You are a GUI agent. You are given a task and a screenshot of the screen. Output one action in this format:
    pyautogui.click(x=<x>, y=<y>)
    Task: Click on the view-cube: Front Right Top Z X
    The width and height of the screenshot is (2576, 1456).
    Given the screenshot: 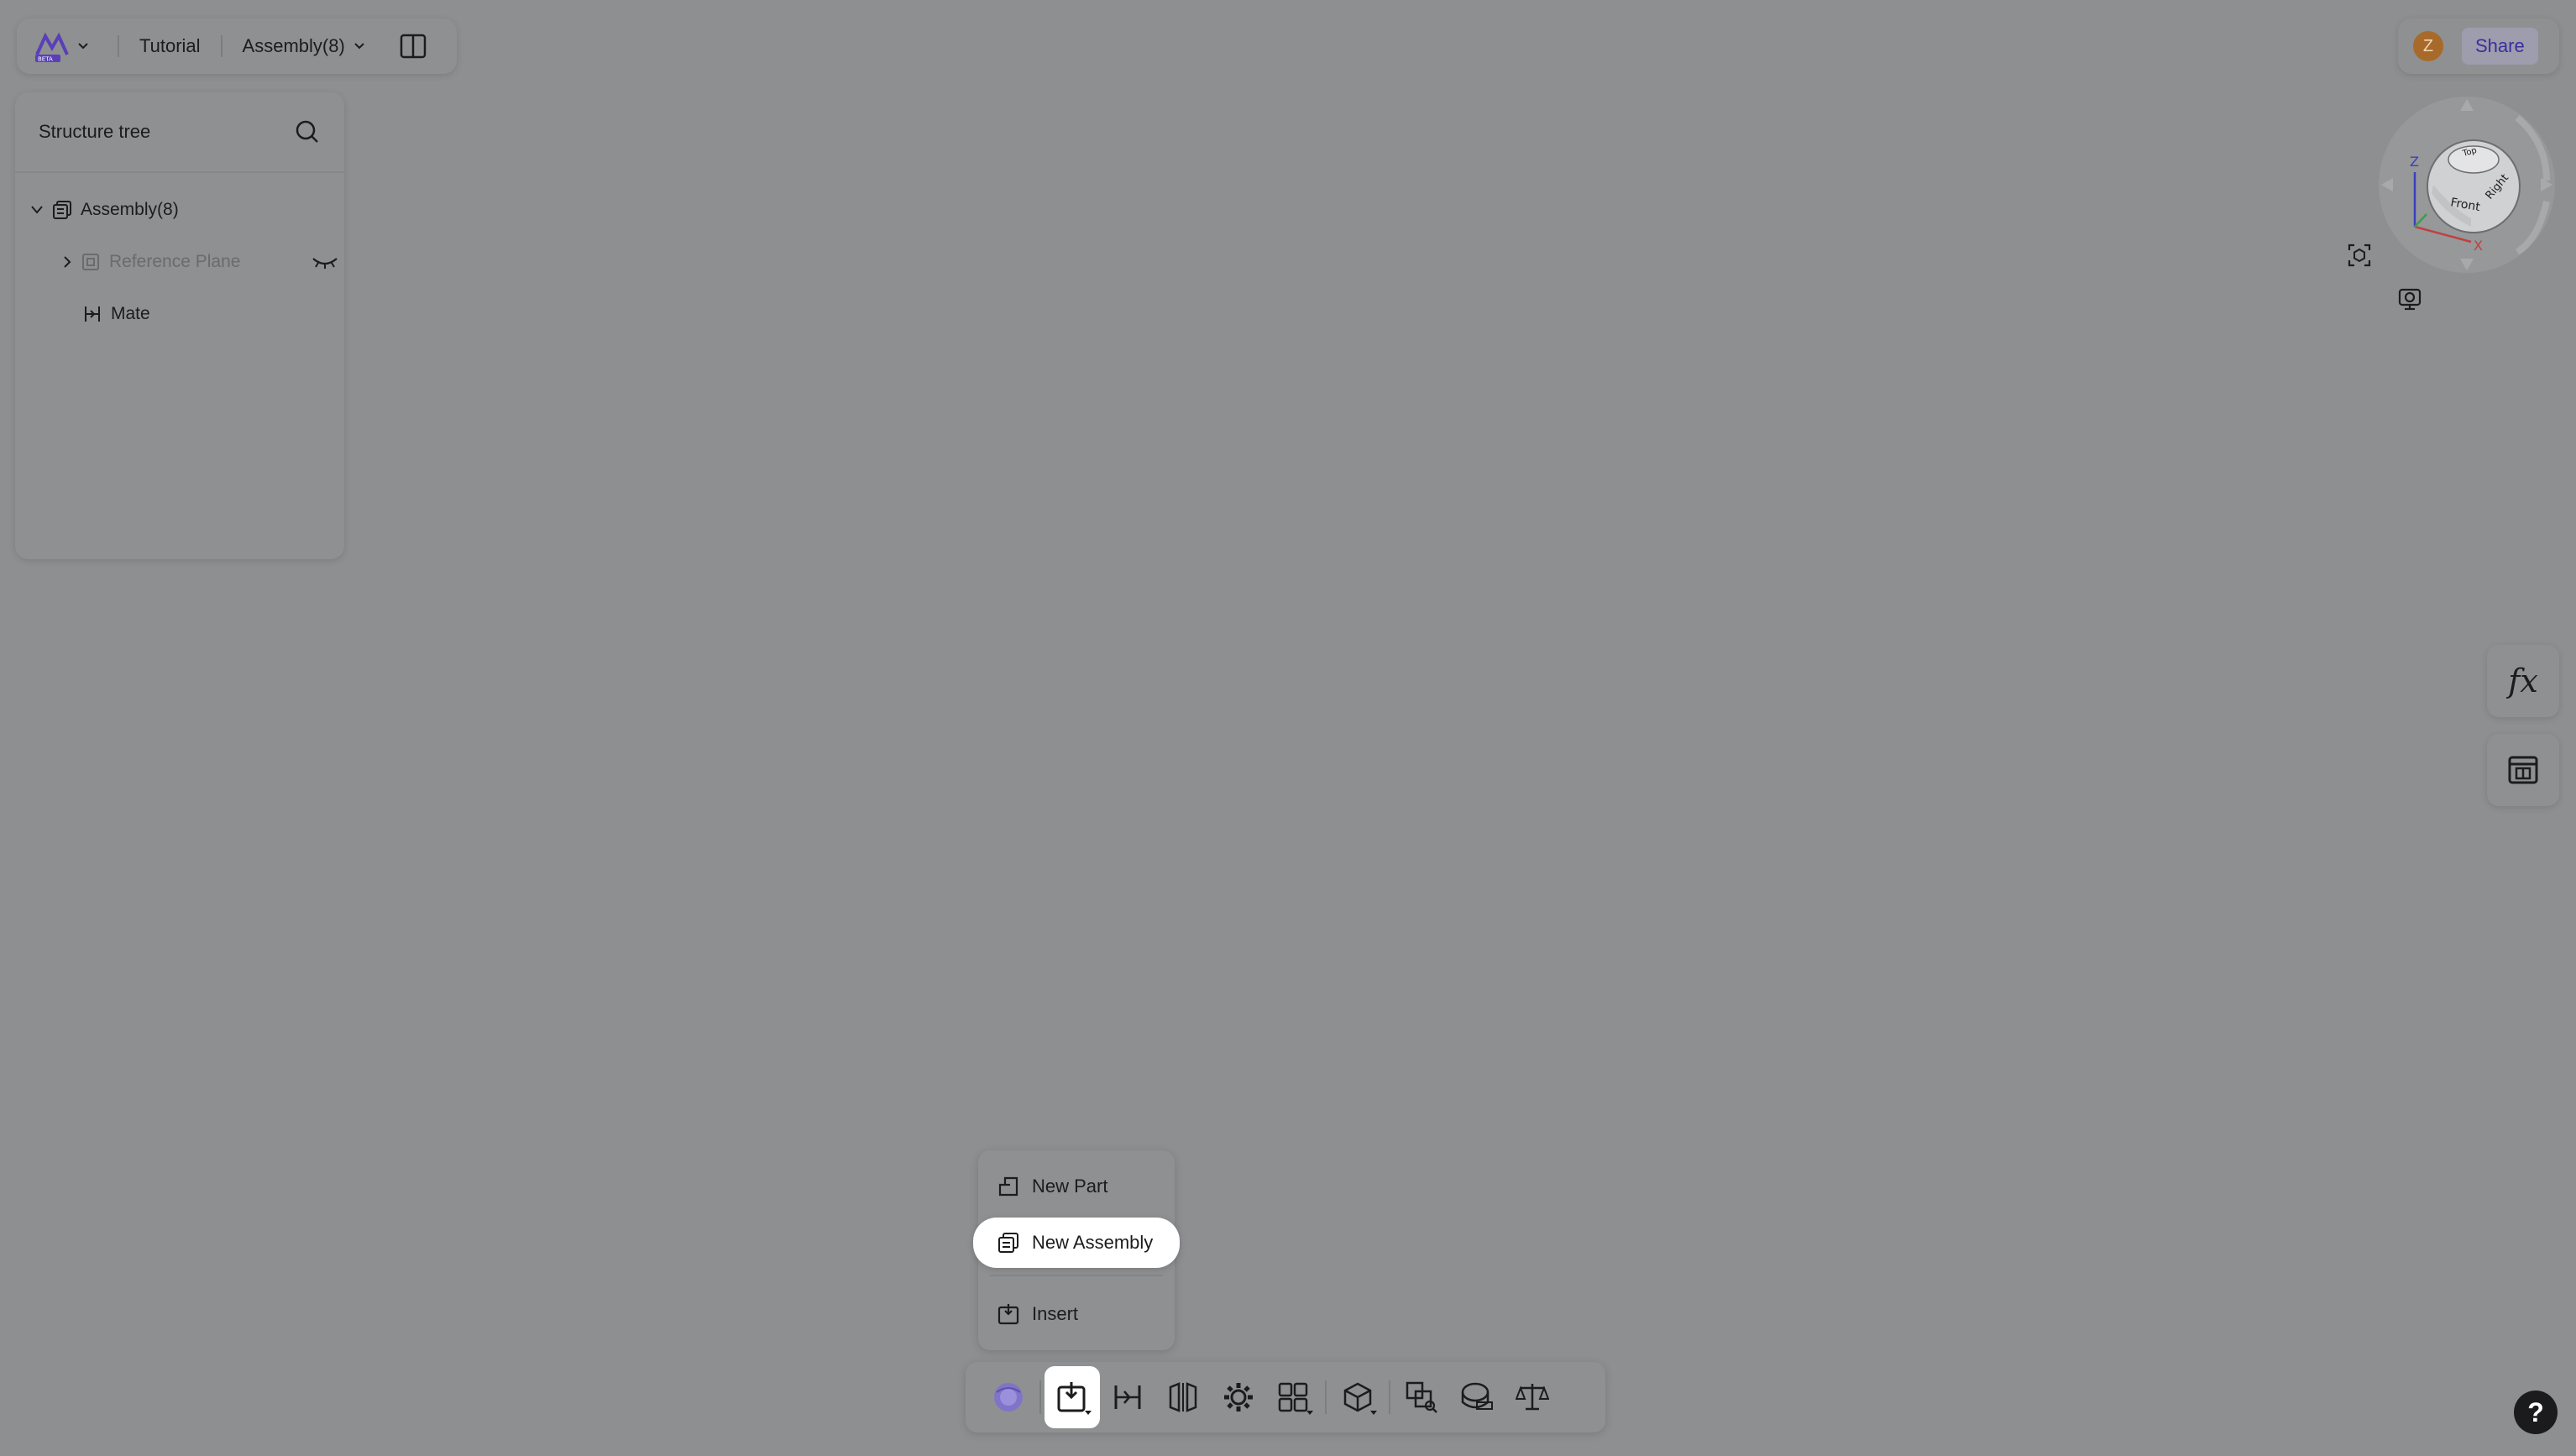 What is the action you would take?
    pyautogui.click(x=2466, y=184)
    